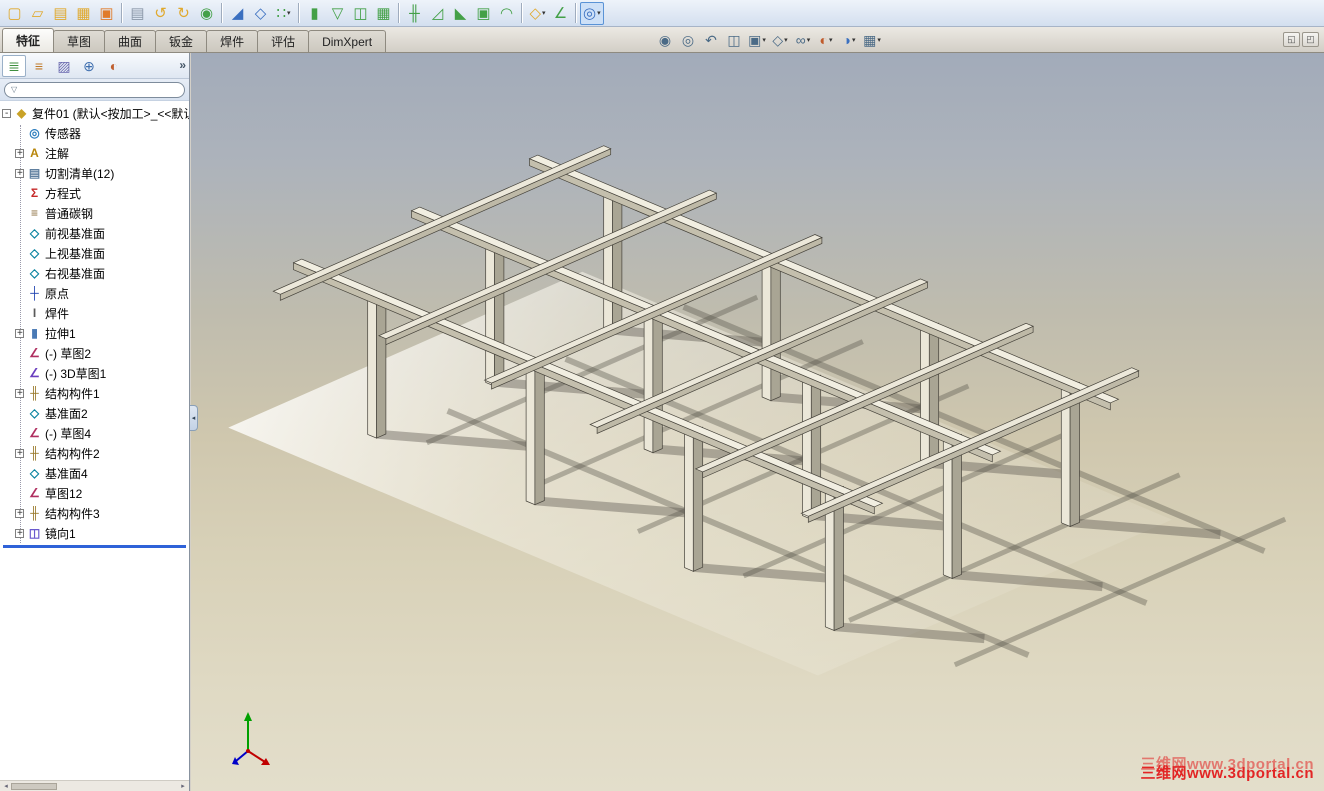 The image size is (1324, 791). What do you see at coordinates (283, 13) in the screenshot?
I see `grid-system-icon: ∷ ▾` at bounding box center [283, 13].